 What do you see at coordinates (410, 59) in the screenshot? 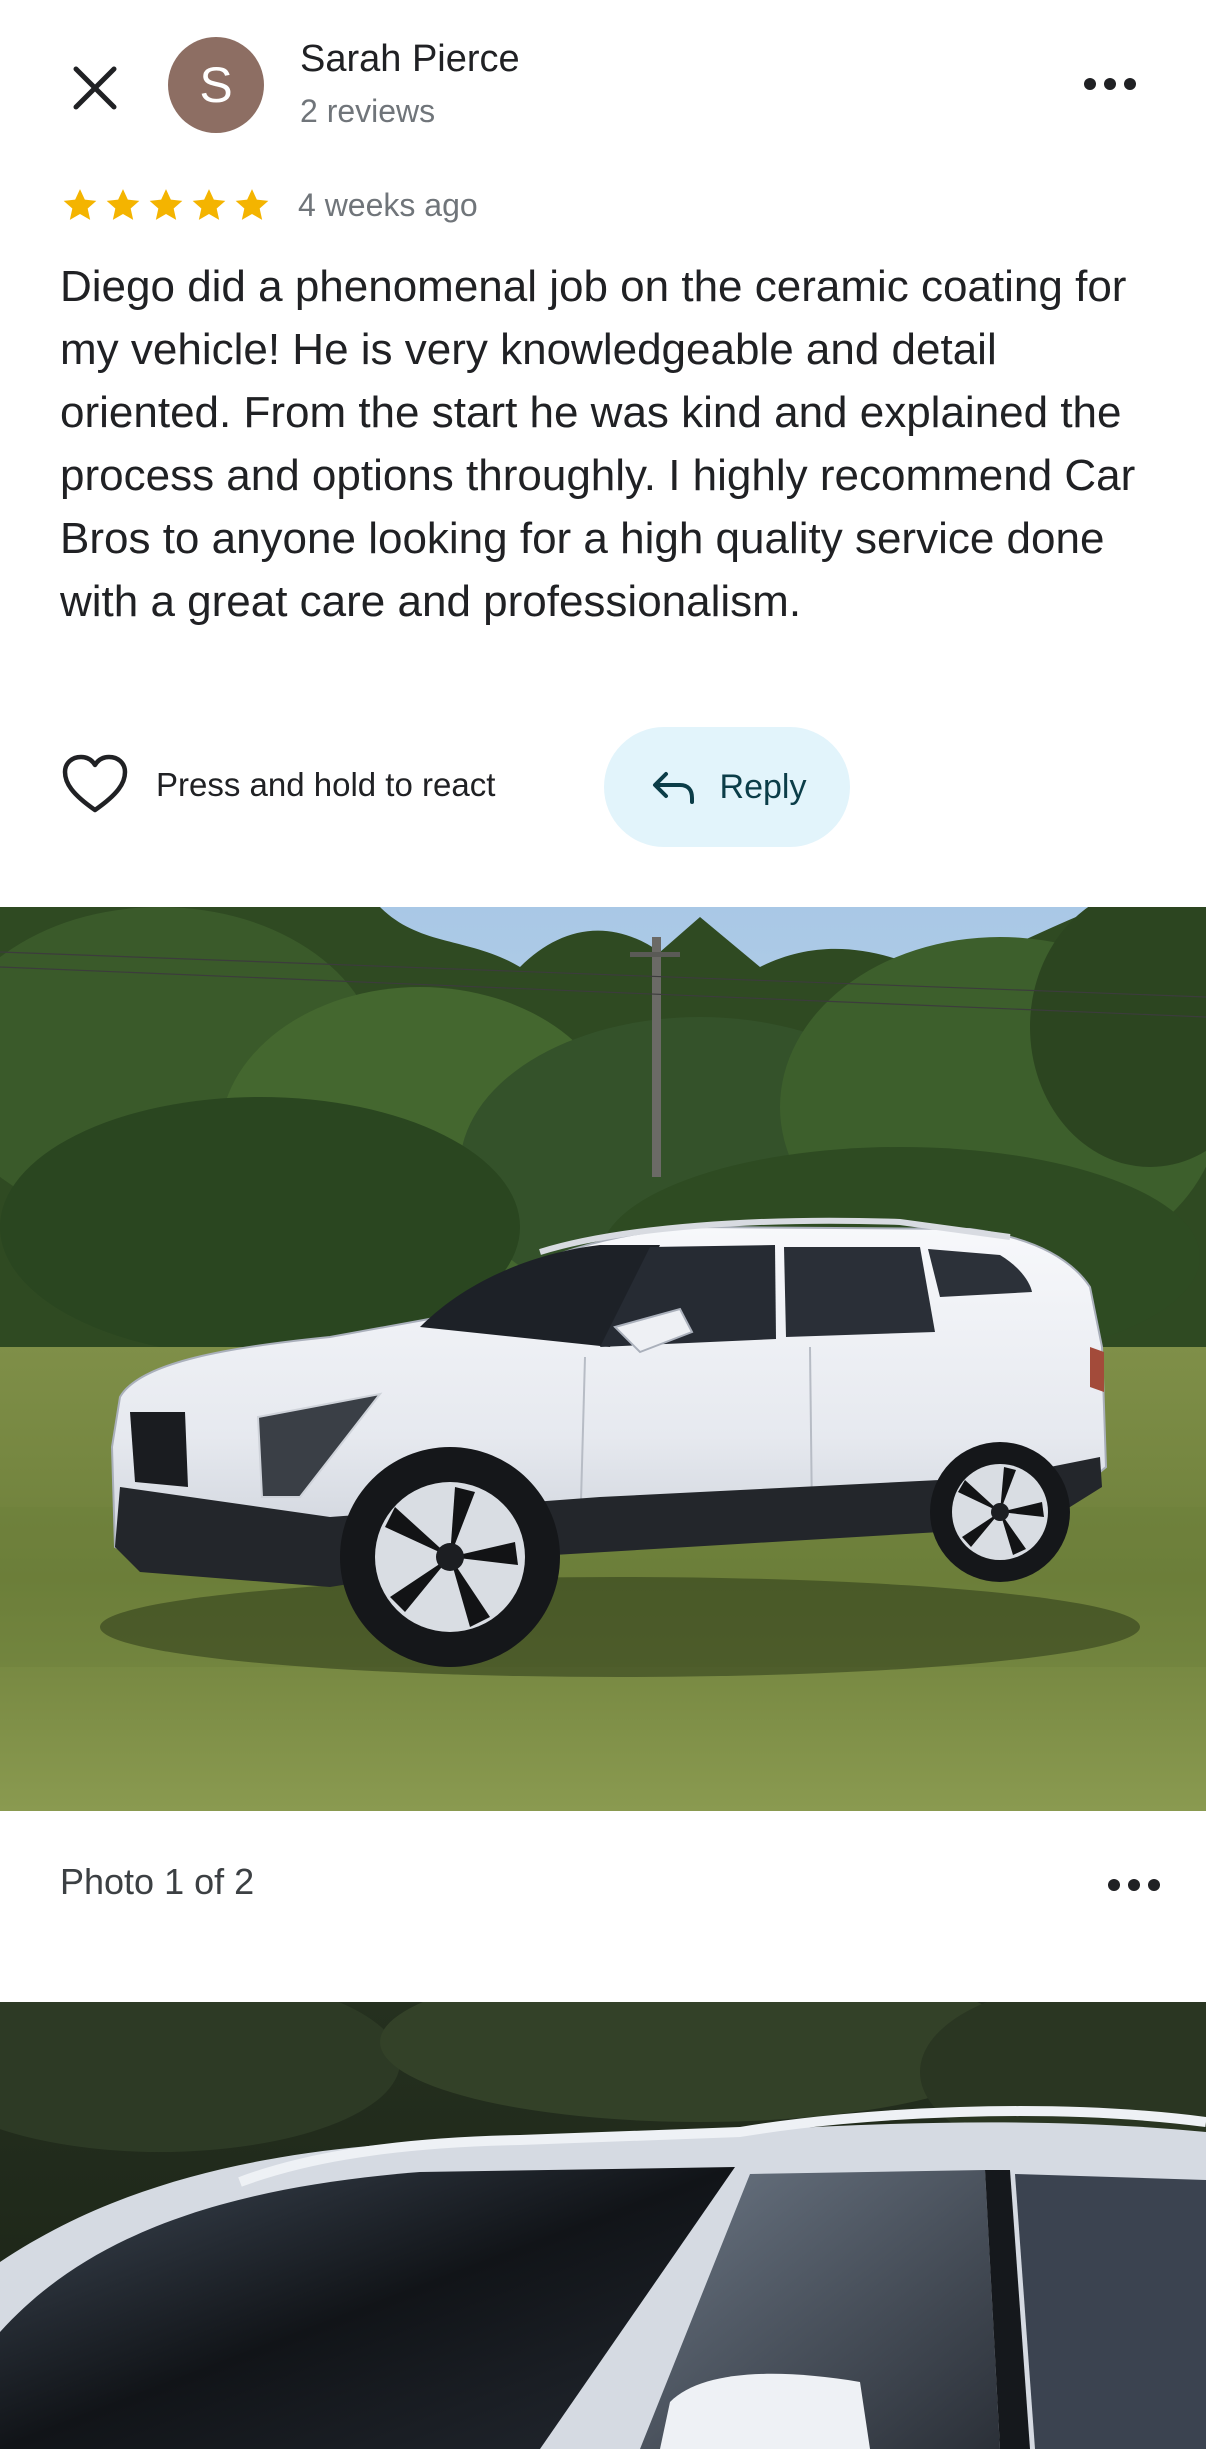
I see `reviewer-name: Sarah Pierce` at bounding box center [410, 59].